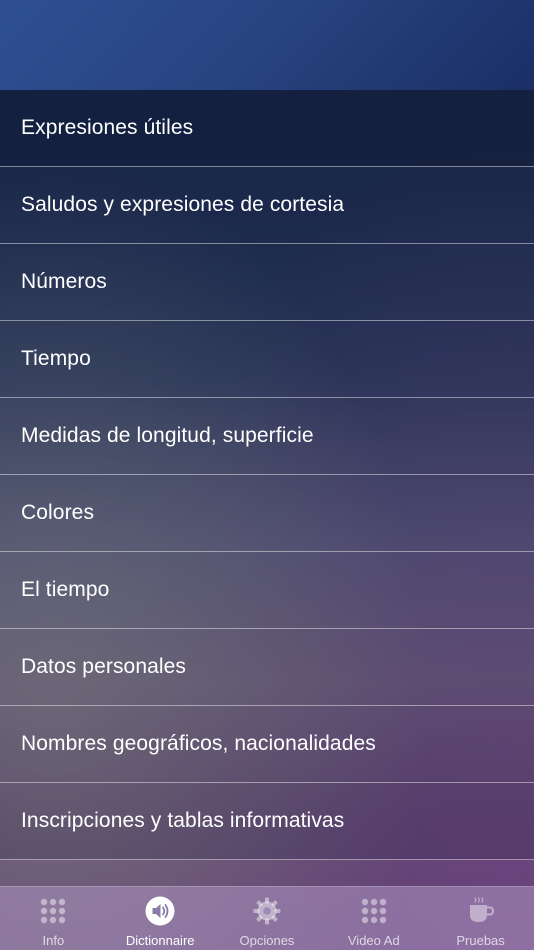  What do you see at coordinates (183, 820) in the screenshot?
I see `list-item-label: Inscripciones y tablas informativas` at bounding box center [183, 820].